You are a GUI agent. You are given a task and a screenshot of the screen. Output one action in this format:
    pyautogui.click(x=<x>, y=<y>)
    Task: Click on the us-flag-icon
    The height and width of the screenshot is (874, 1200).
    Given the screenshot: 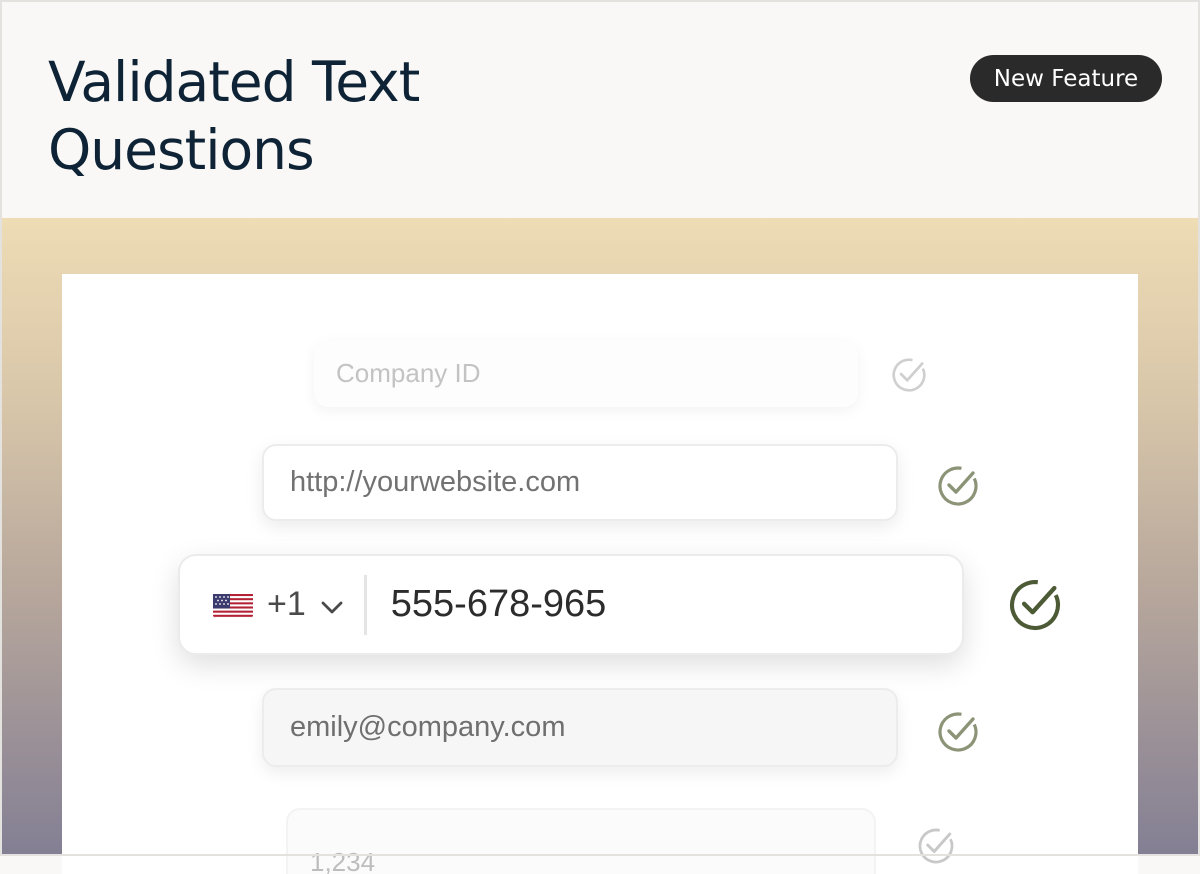 What is the action you would take?
    pyautogui.click(x=233, y=604)
    